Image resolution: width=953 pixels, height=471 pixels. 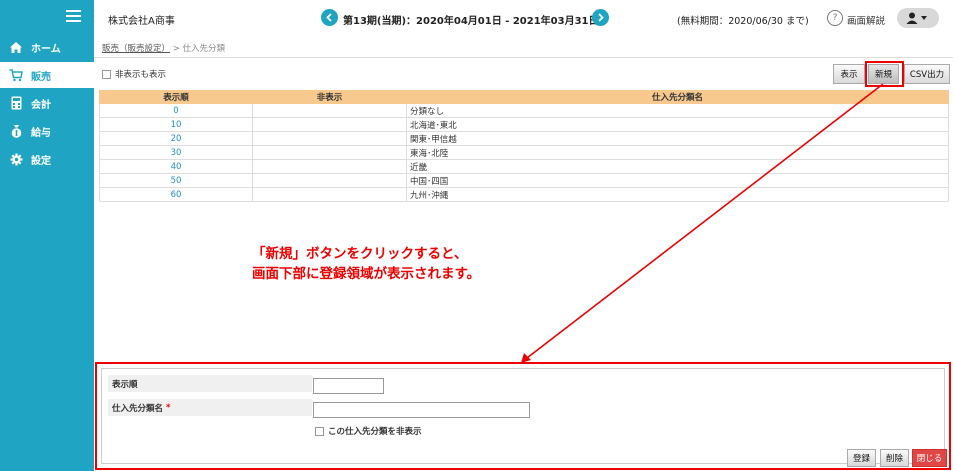 I want to click on hide-category-checkbox, so click(x=319, y=431).